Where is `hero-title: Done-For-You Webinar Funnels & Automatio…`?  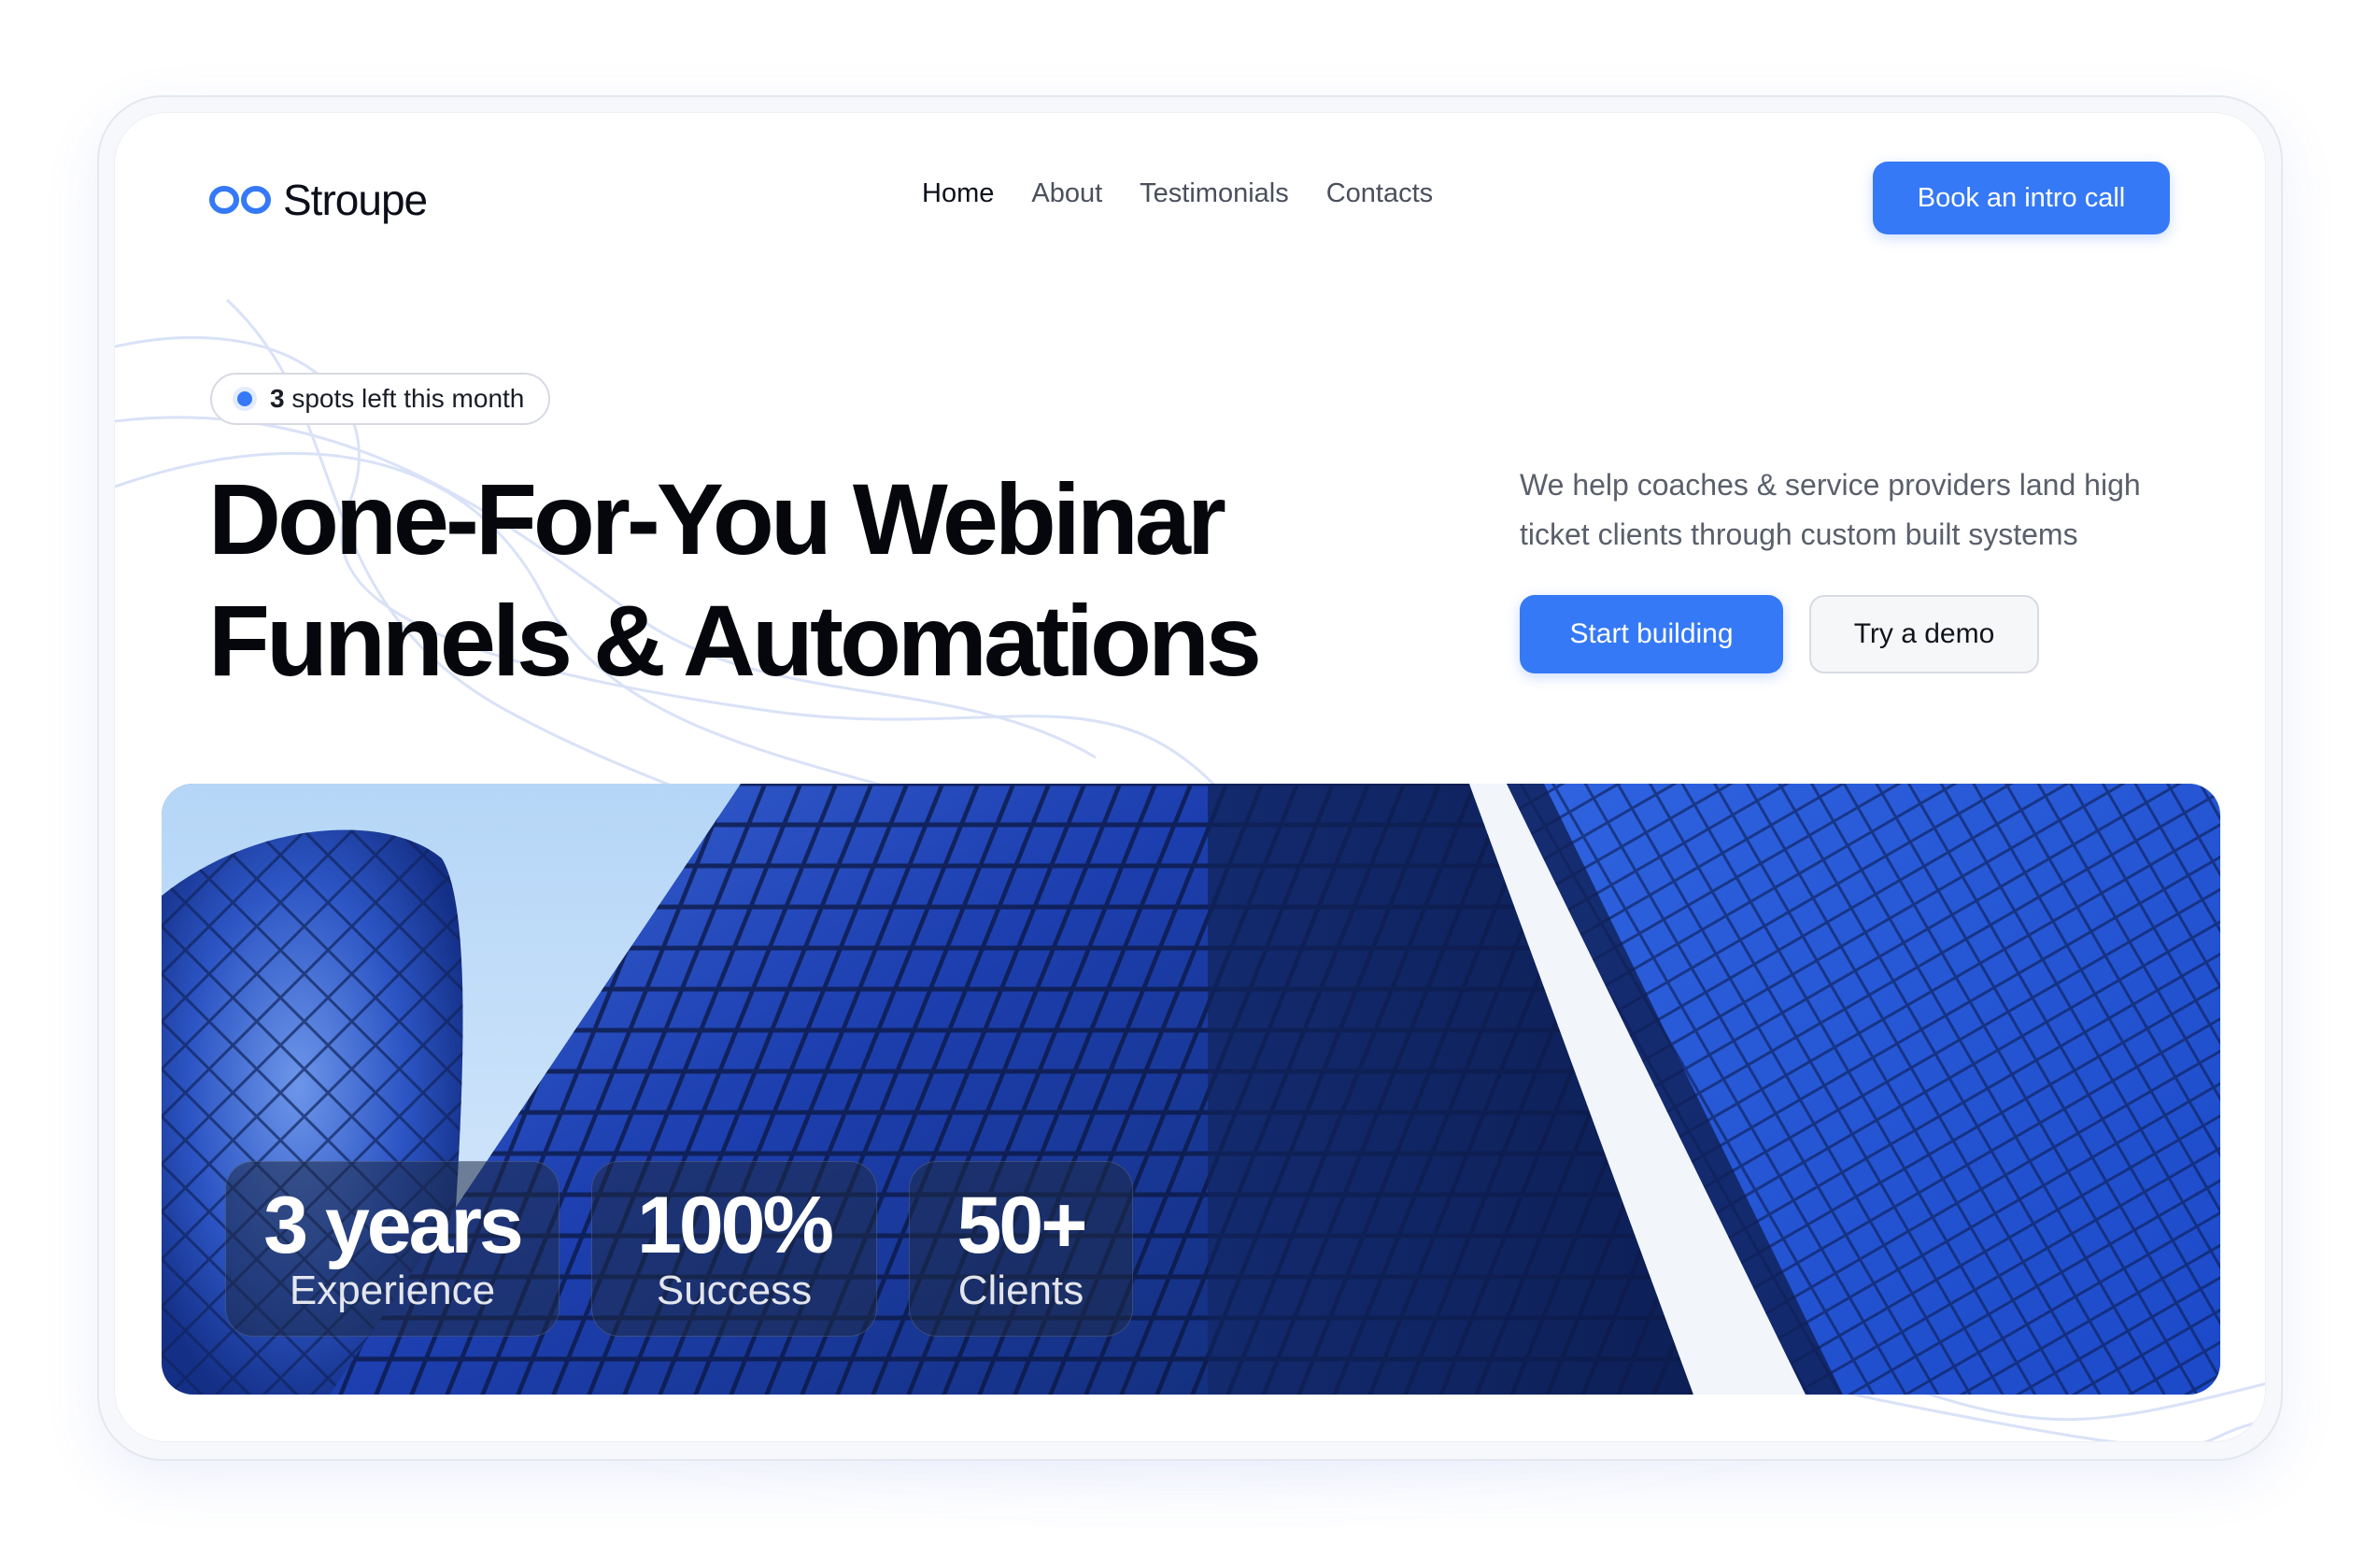 hero-title: Done-For-You Webinar Funnels & Automatio… is located at coordinates (824, 580).